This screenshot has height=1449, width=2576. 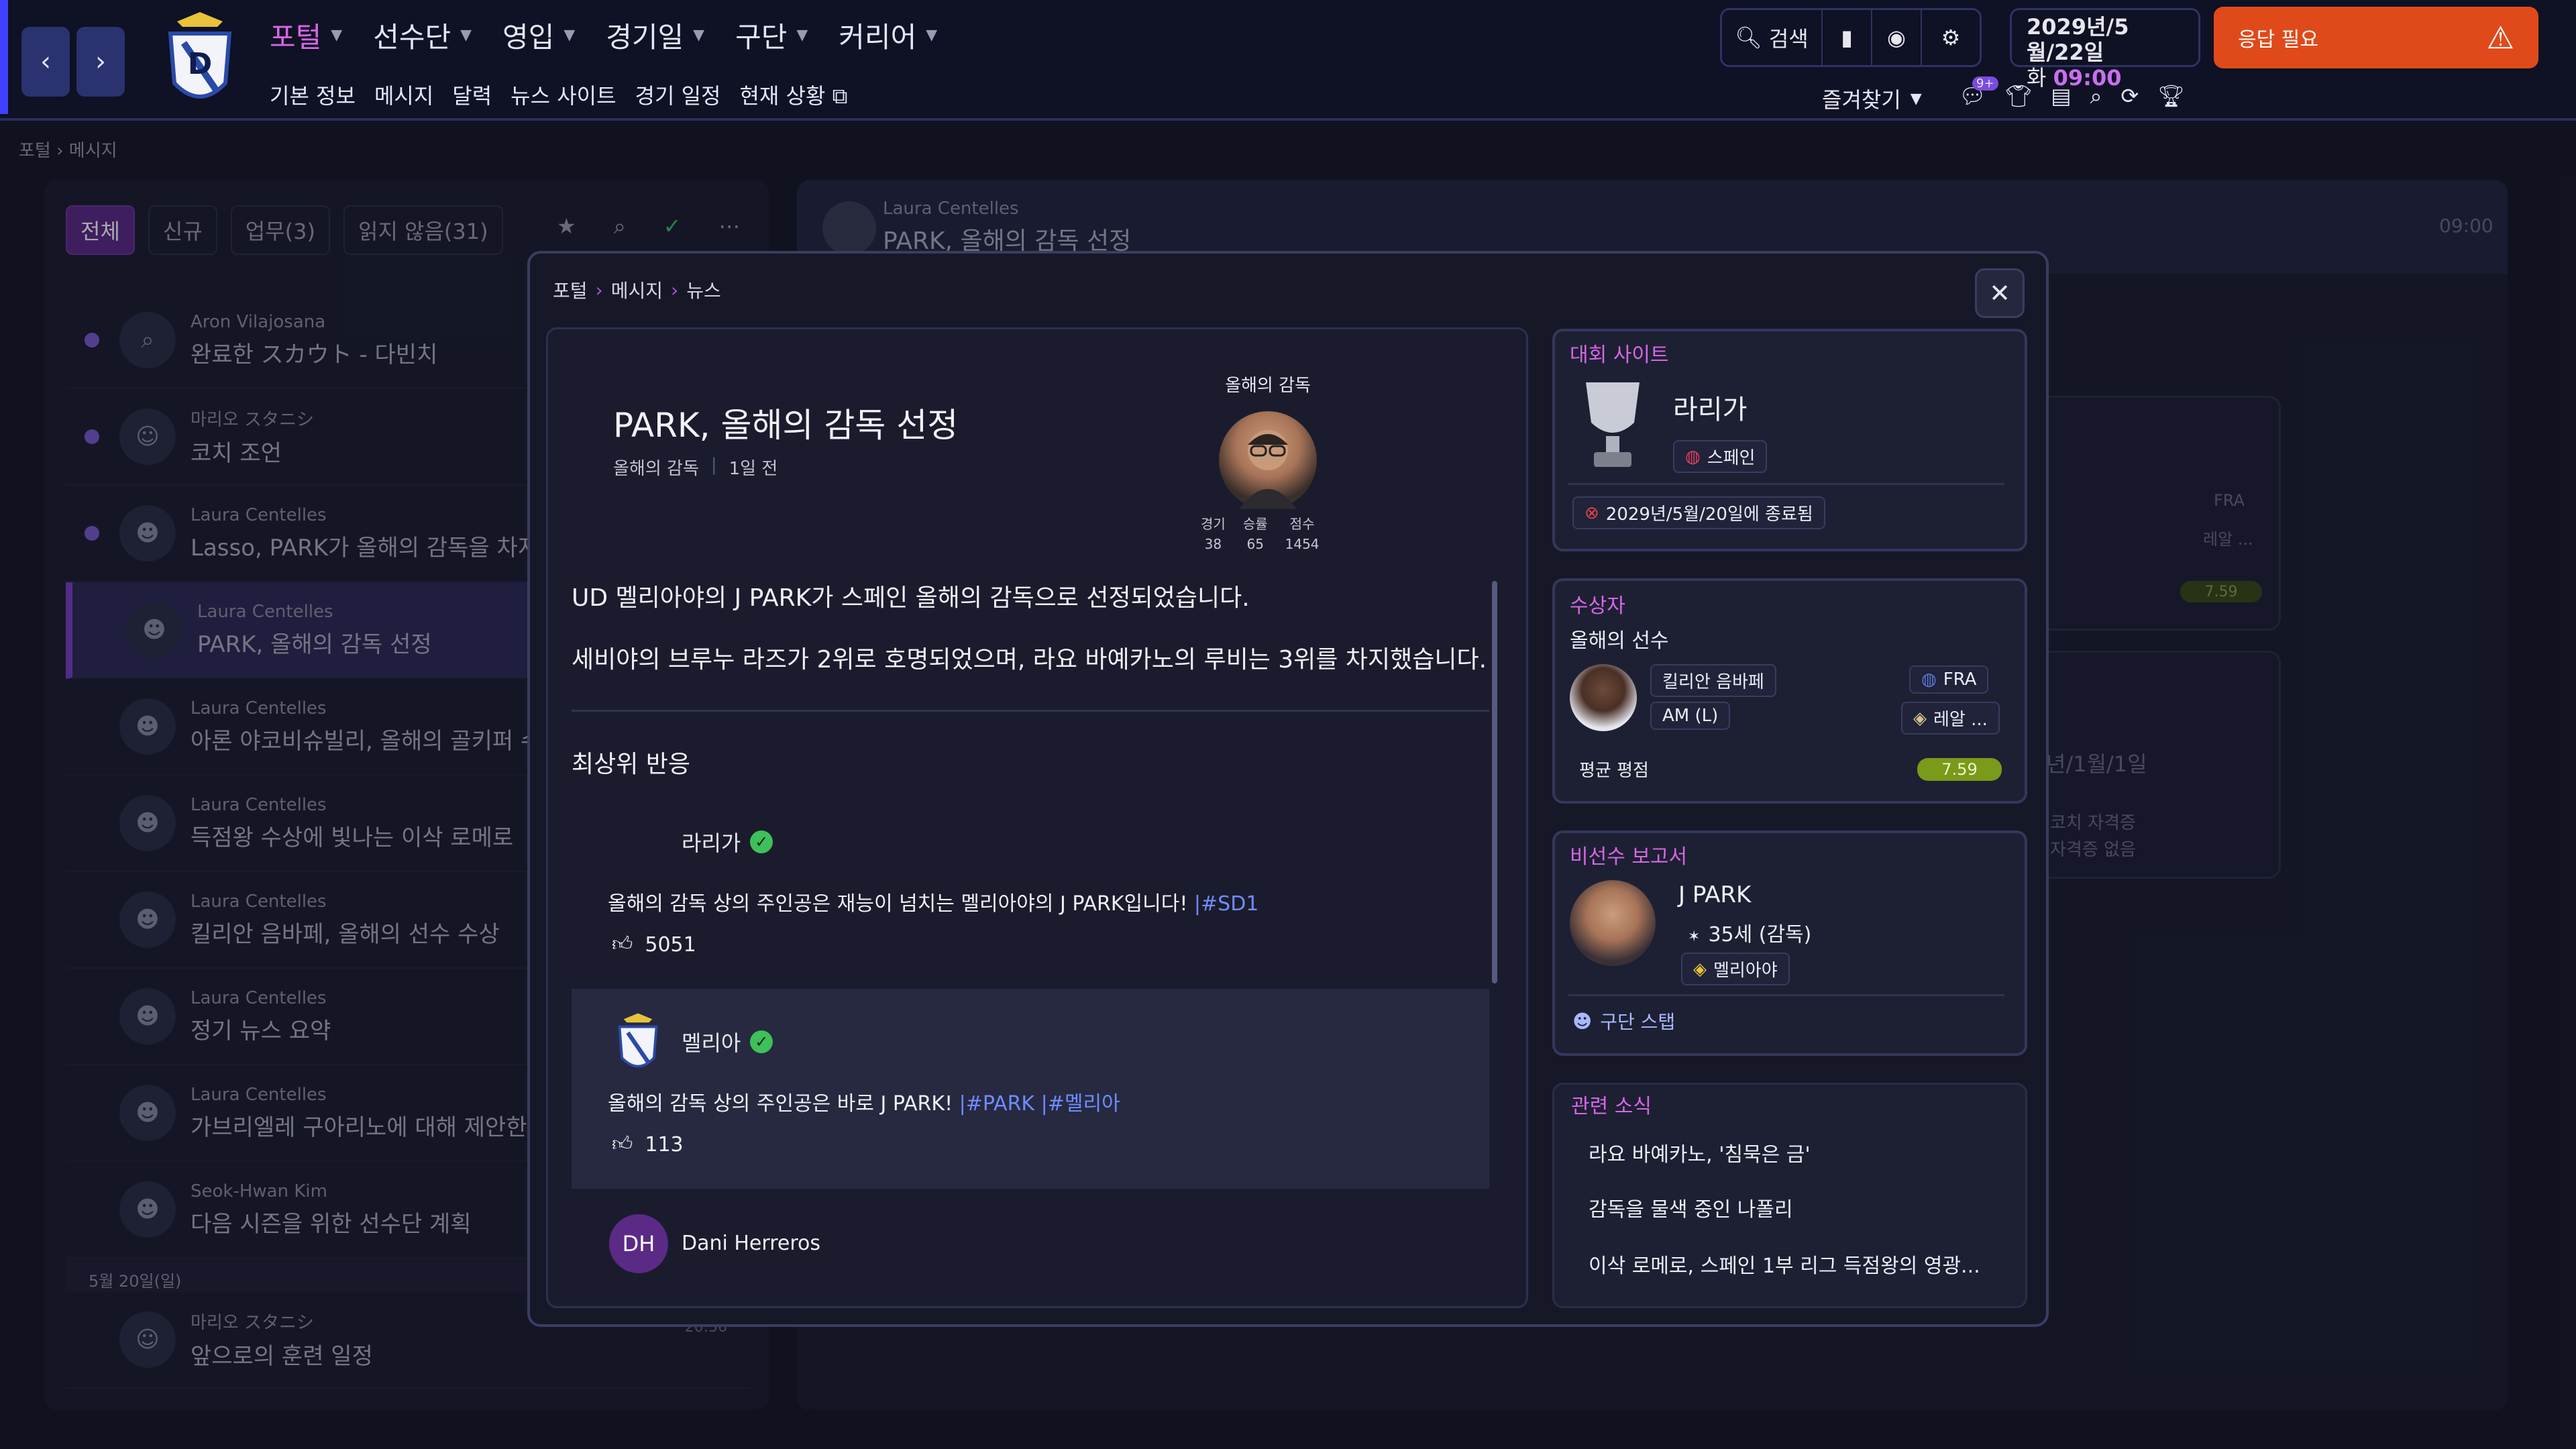 I want to click on staff-avatar, so click(x=1613, y=923).